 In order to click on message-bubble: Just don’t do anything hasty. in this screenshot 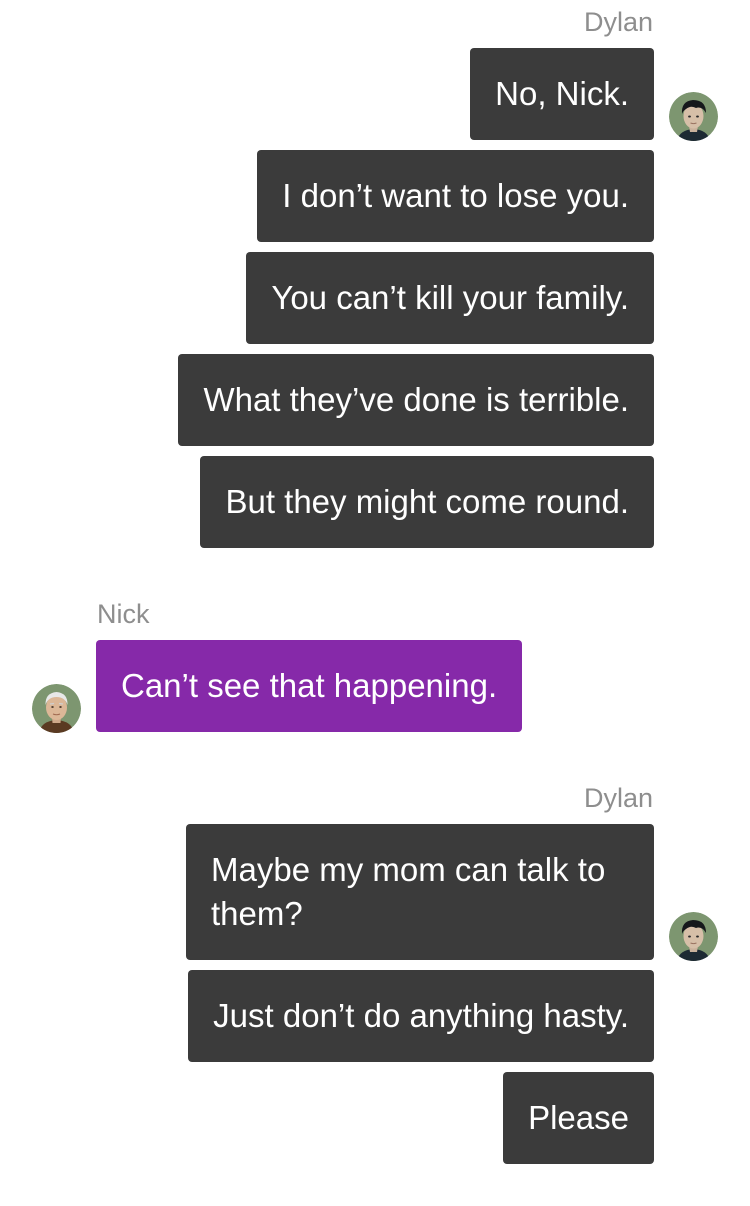, I will do `click(421, 1016)`.